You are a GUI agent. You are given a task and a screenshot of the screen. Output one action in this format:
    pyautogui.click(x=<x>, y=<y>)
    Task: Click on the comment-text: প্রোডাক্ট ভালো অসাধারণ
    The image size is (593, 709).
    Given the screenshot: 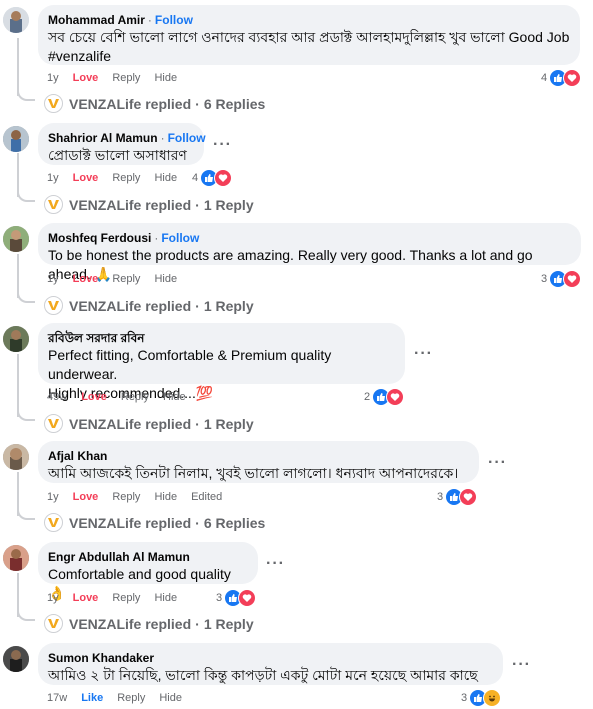 What is the action you would take?
    pyautogui.click(x=117, y=155)
    